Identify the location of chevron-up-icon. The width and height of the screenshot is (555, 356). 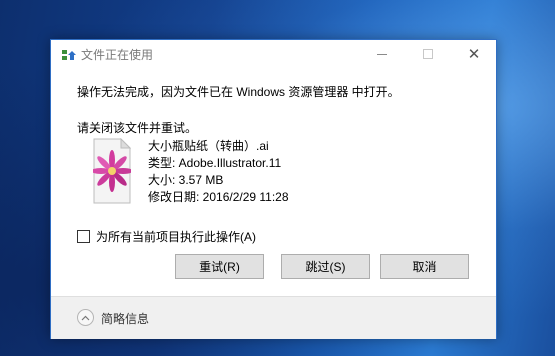
(85, 317).